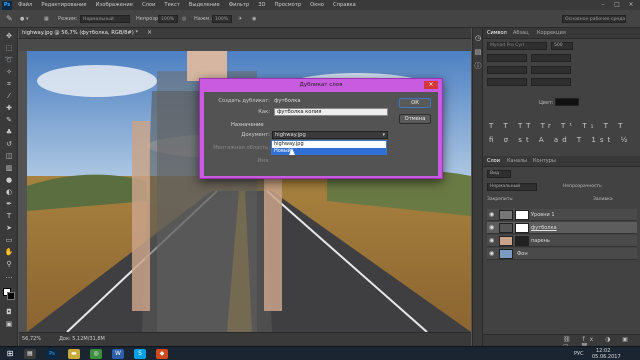 The width and height of the screenshot is (640, 360). I want to click on screen-mode-icon: ▣, so click(9, 324).